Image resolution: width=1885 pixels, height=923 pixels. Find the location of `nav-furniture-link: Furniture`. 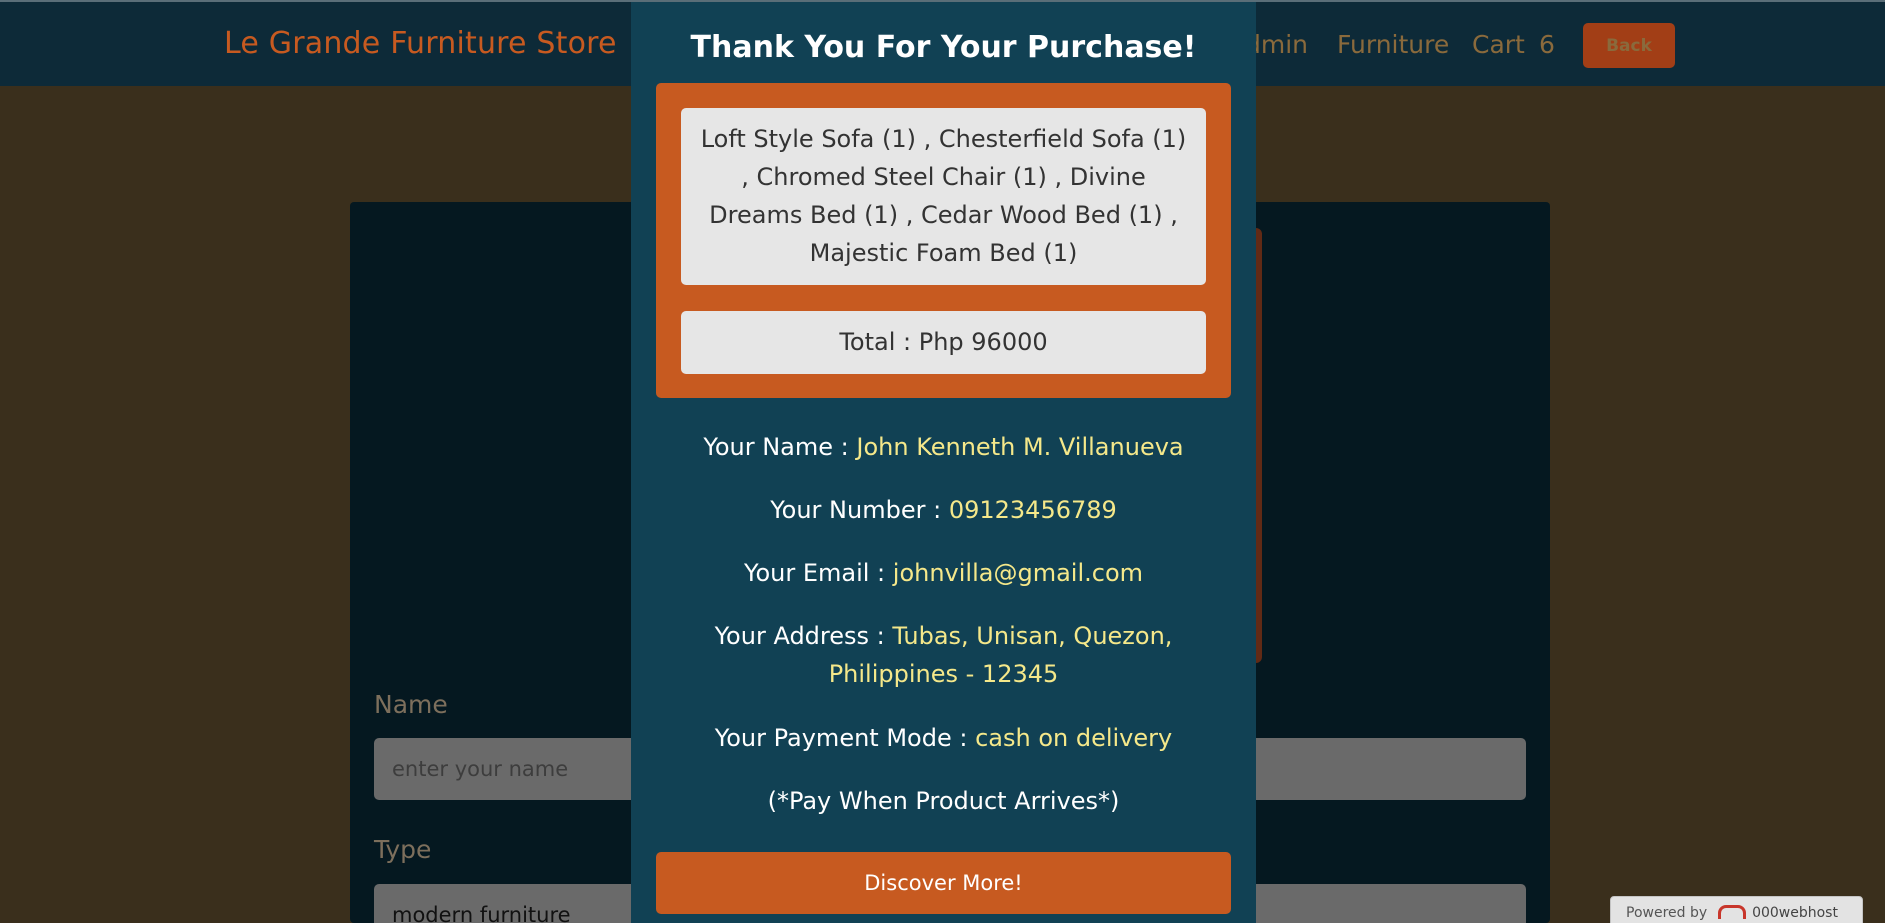

nav-furniture-link: Furniture is located at coordinates (1393, 44).